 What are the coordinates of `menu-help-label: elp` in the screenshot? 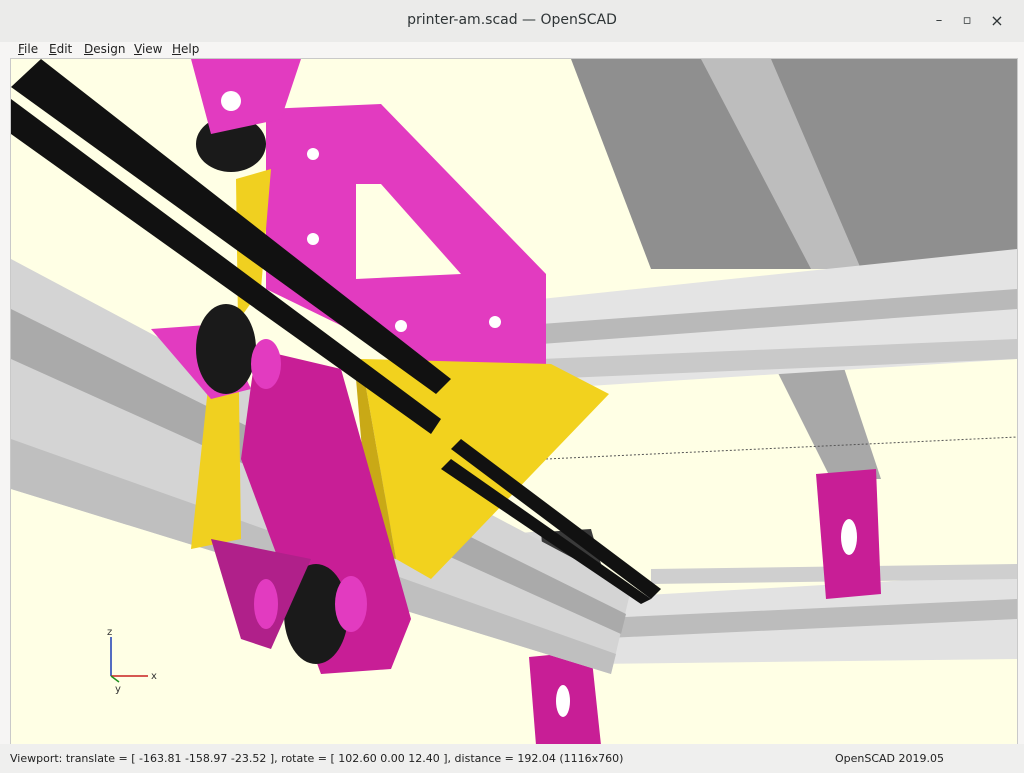 It's located at (190, 49).